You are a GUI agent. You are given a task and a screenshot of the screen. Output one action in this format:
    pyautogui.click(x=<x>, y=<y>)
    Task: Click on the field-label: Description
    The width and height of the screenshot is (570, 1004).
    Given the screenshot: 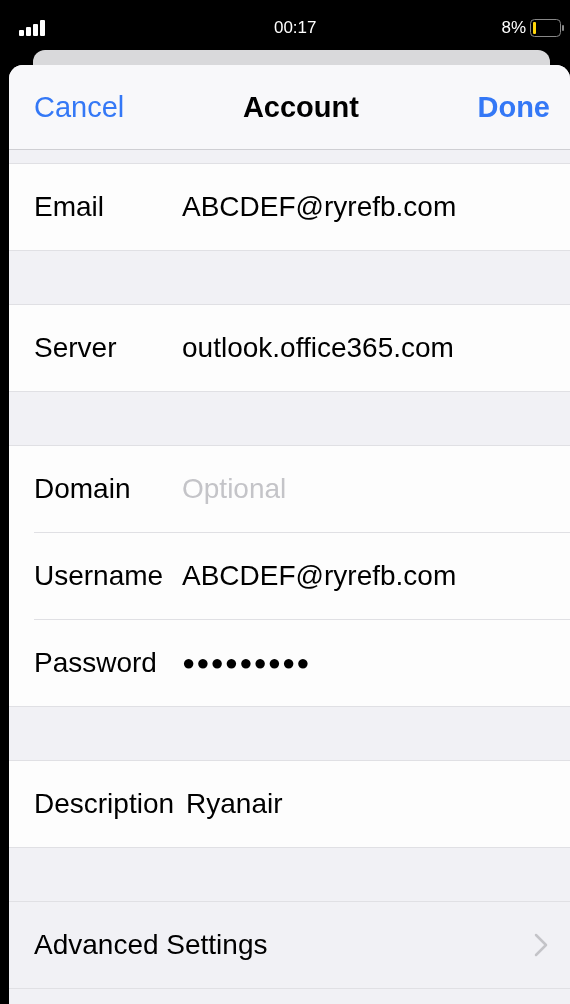 What is the action you would take?
    pyautogui.click(x=105, y=804)
    